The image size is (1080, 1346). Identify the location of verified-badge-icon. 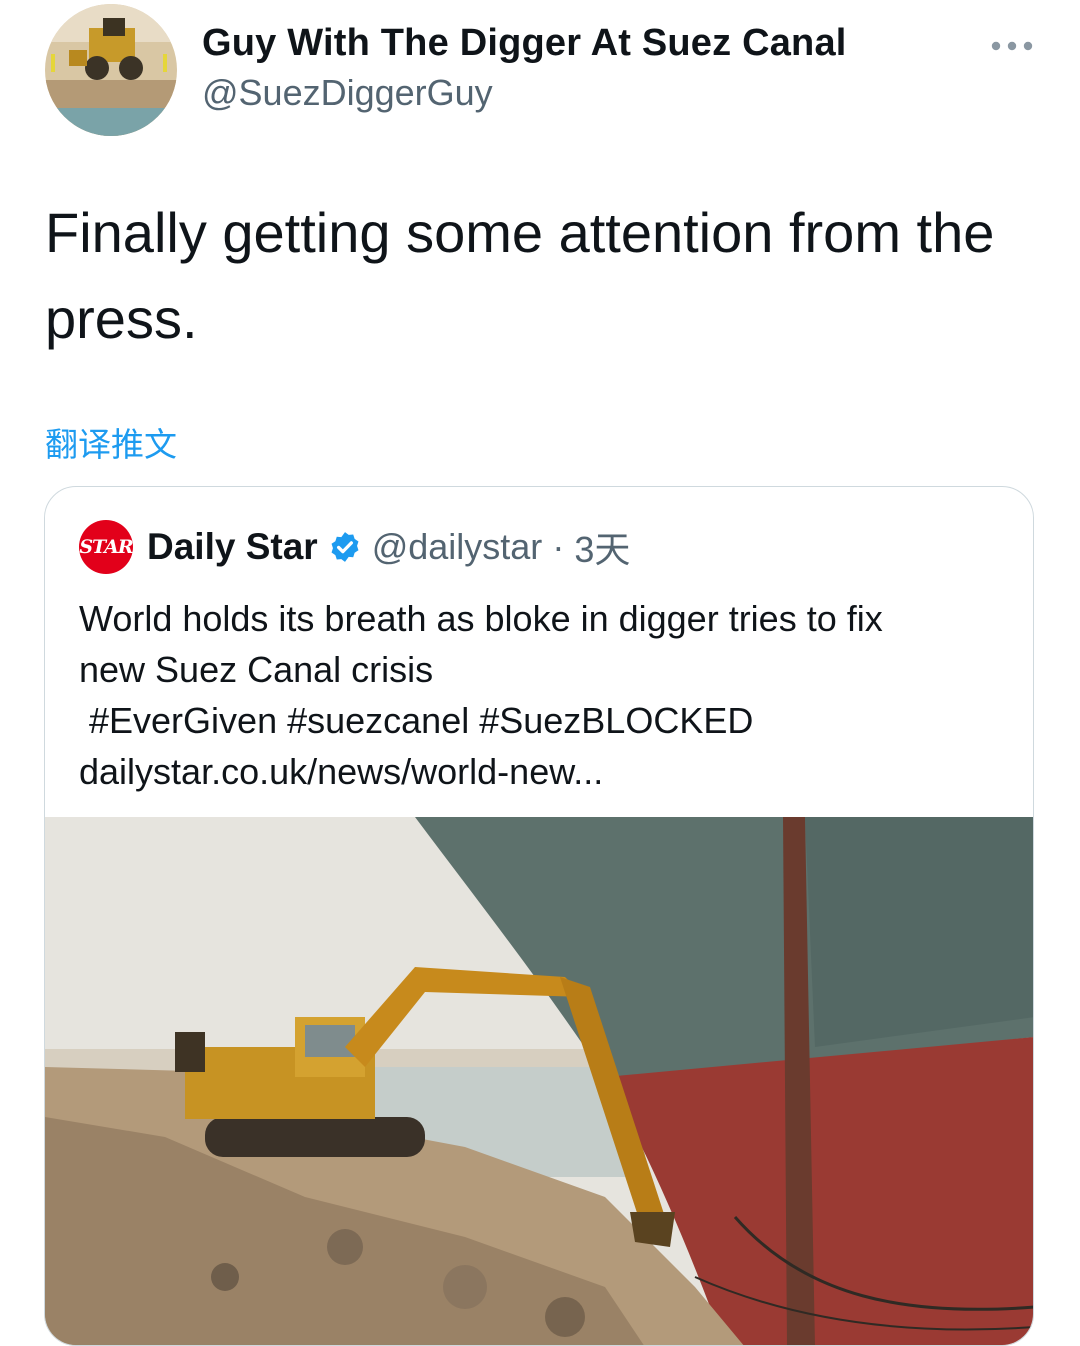
(345, 547).